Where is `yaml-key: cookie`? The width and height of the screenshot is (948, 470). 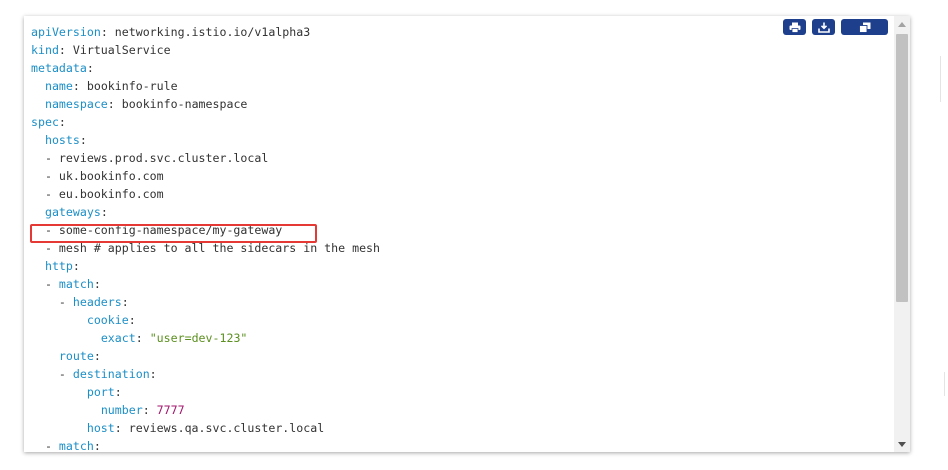
yaml-key: cookie is located at coordinates (107, 320).